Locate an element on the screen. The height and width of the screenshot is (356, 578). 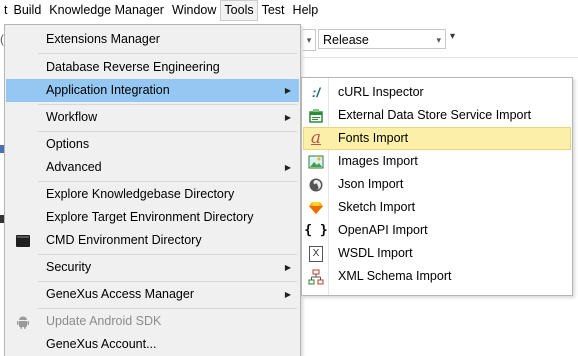
menu-item-label: Application Integration is located at coordinates (108, 90).